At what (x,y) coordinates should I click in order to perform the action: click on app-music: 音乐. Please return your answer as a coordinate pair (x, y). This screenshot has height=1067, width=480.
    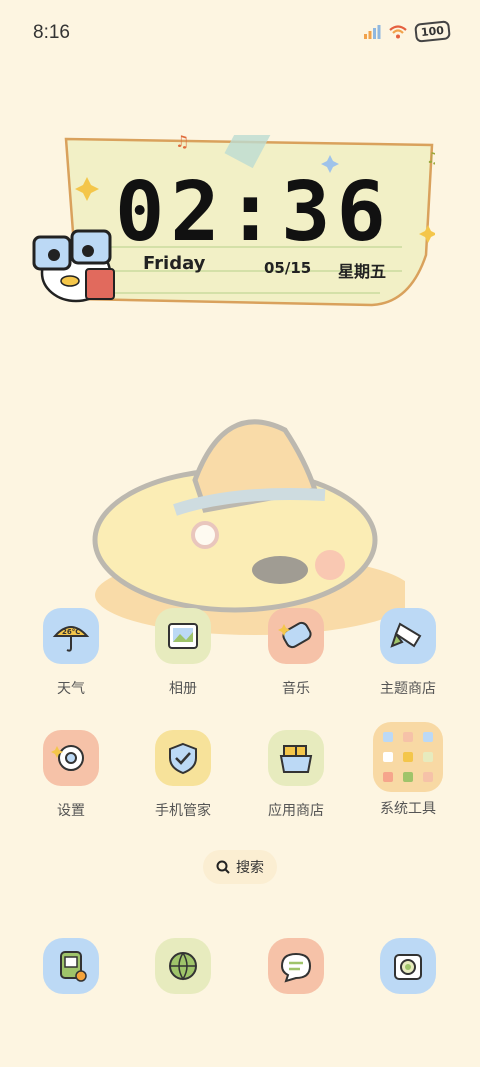
    Looking at the image, I should click on (296, 653).